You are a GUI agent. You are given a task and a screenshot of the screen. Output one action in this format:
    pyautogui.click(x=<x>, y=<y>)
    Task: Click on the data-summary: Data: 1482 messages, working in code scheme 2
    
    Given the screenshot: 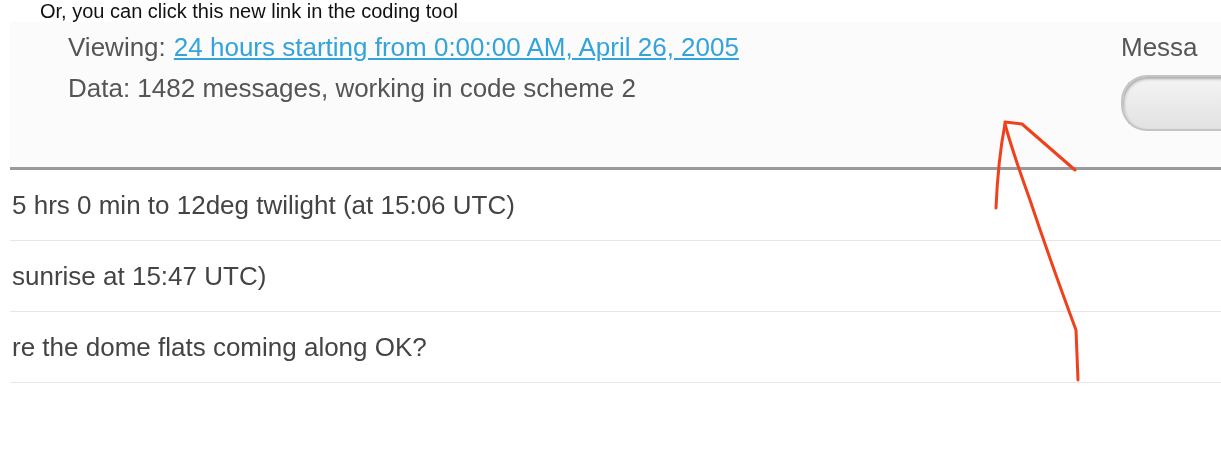 What is the action you would take?
    pyautogui.click(x=352, y=88)
    